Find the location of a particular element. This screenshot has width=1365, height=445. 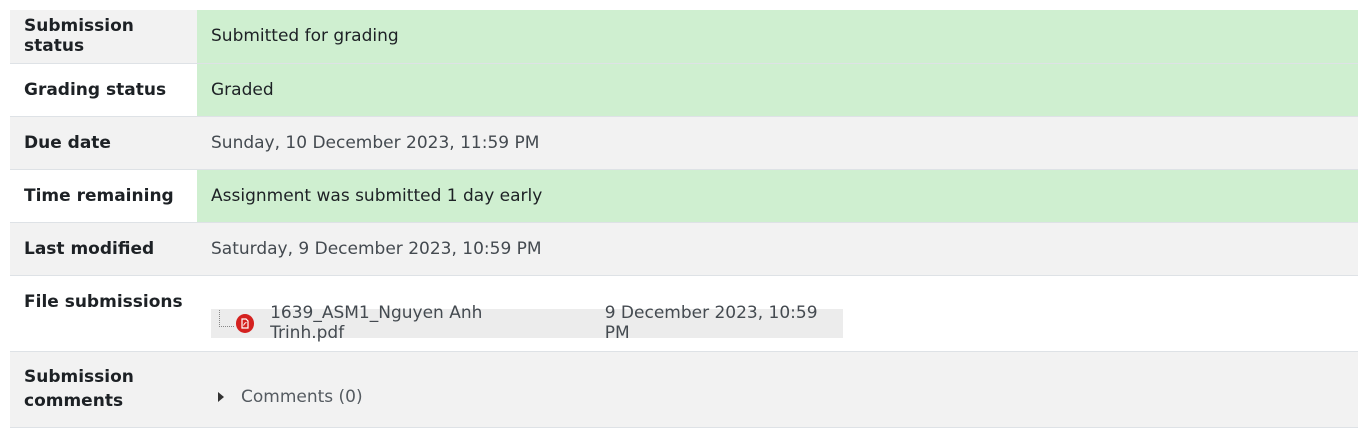

submission-comments-cell: Comments (0) is located at coordinates (777, 389).